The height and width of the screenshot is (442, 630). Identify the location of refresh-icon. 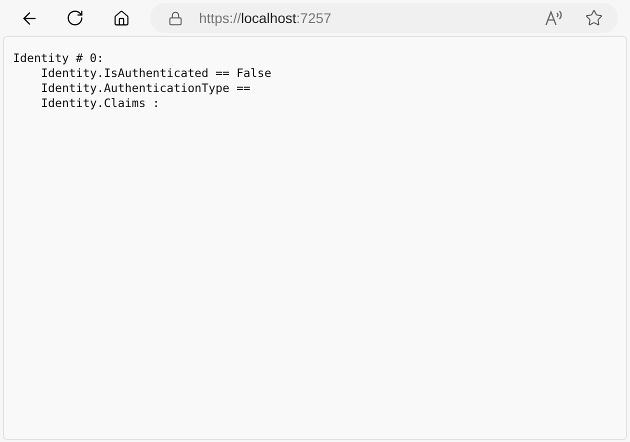
(75, 18).